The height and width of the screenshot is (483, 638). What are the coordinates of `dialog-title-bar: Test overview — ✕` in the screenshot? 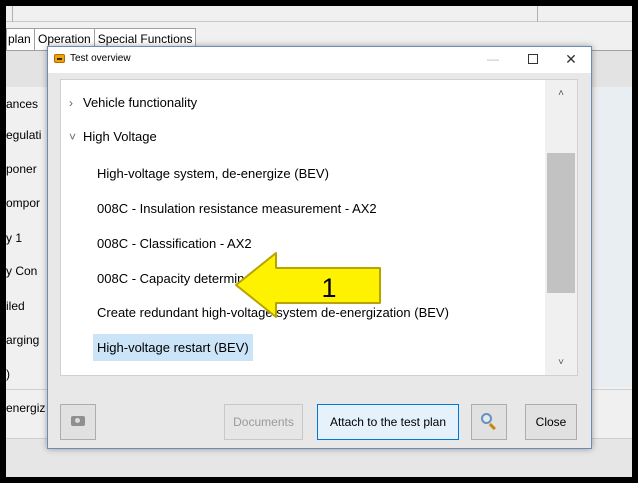 It's located at (319, 60).